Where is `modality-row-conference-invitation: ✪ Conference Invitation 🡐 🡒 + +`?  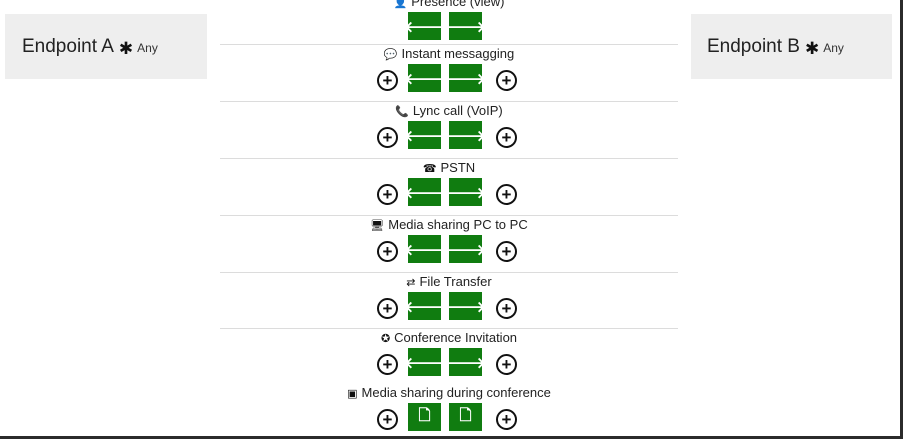 modality-row-conference-invitation: ✪ Conference Invitation 🡐 🡒 + + is located at coordinates (449, 357).